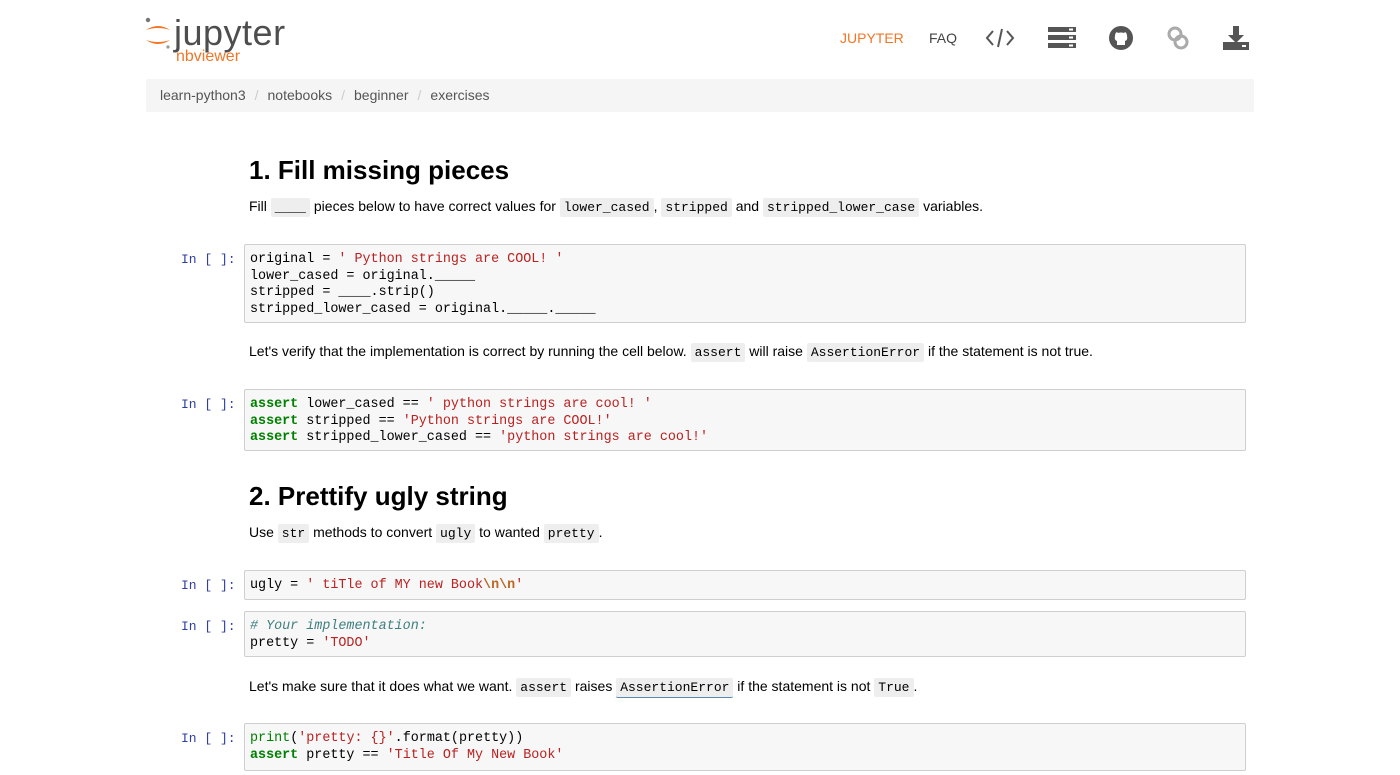 The image size is (1400, 775). What do you see at coordinates (451, 259) in the screenshot?
I see `code-string: ' Python strings are COOL! '` at bounding box center [451, 259].